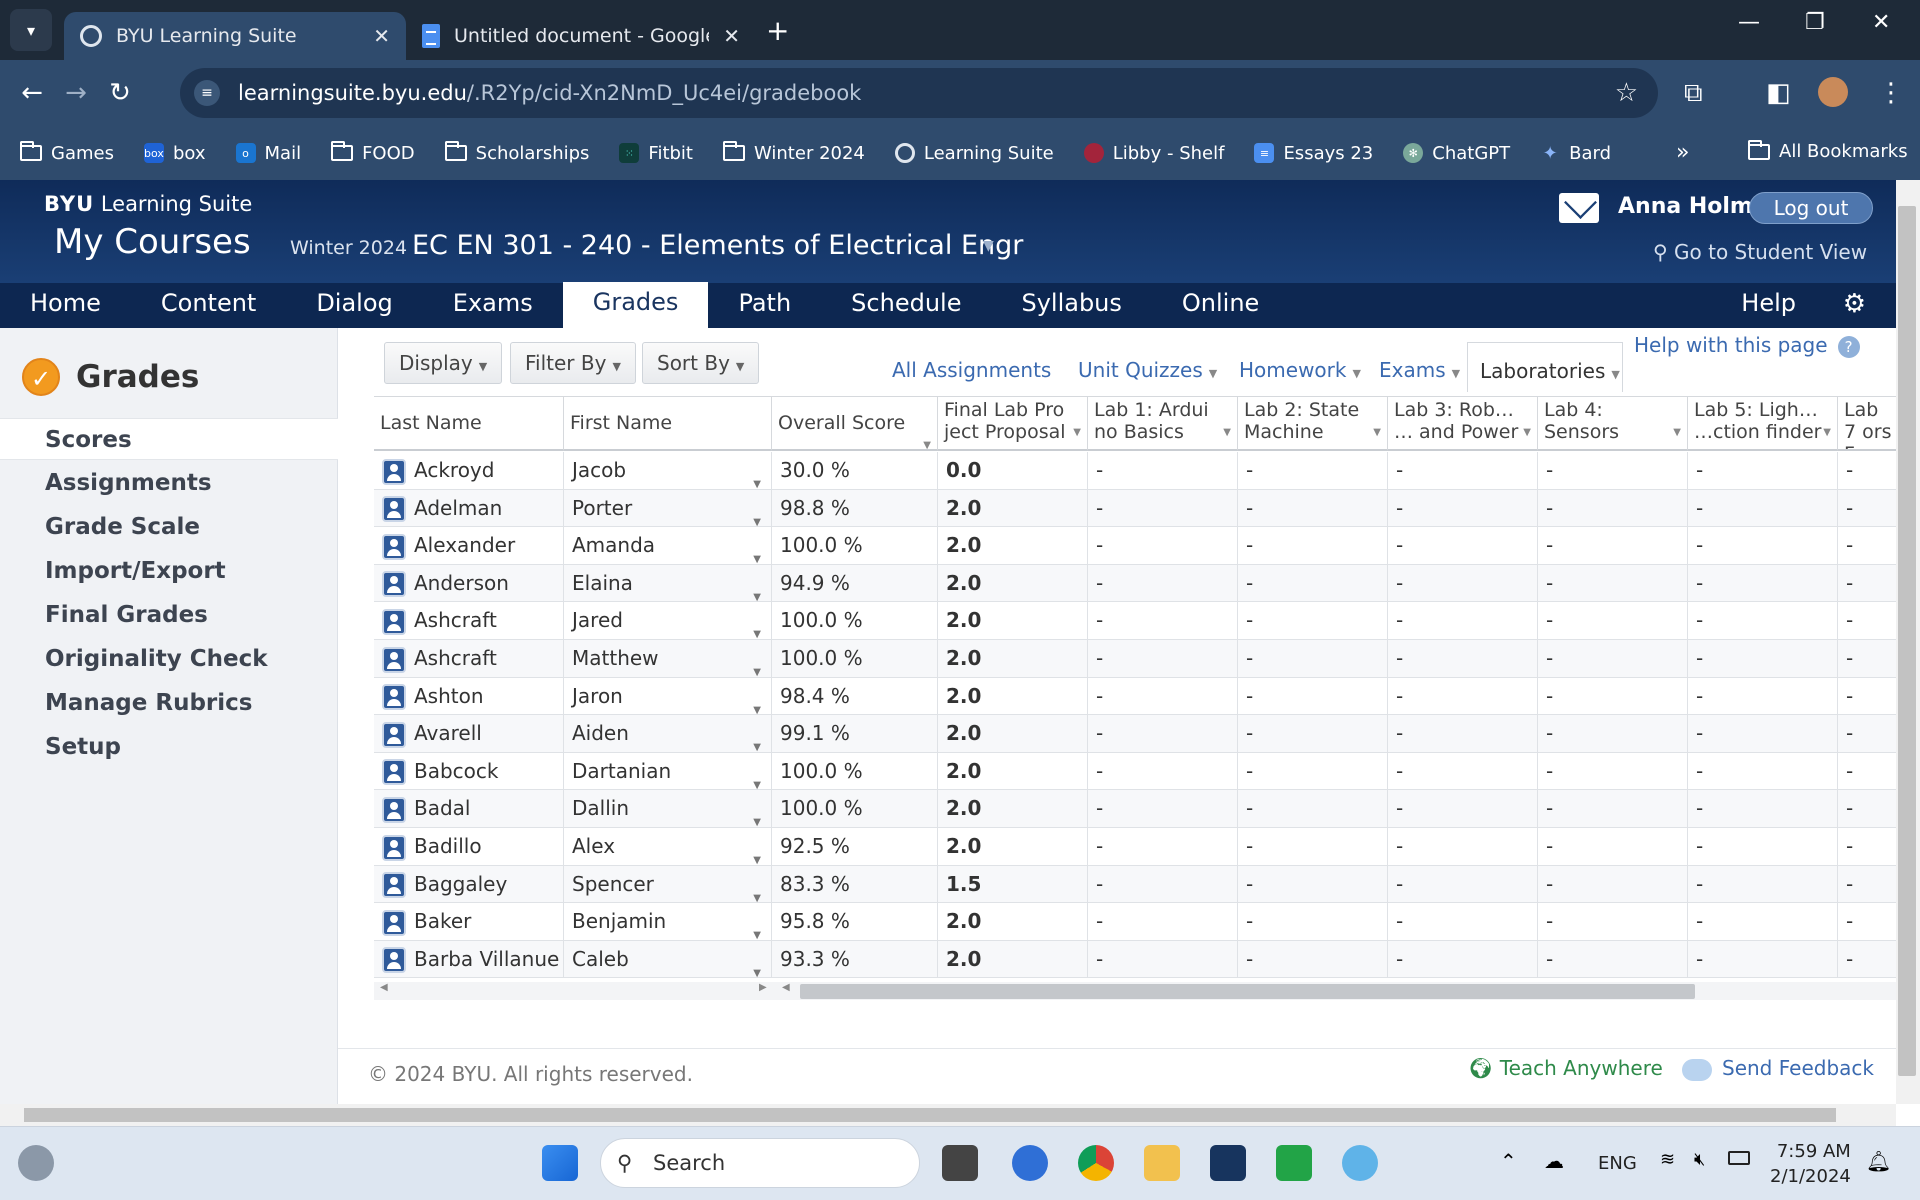 Image resolution: width=1920 pixels, height=1200 pixels. Describe the element at coordinates (443, 363) in the screenshot. I see `display-dropdown: Display ▼` at that location.